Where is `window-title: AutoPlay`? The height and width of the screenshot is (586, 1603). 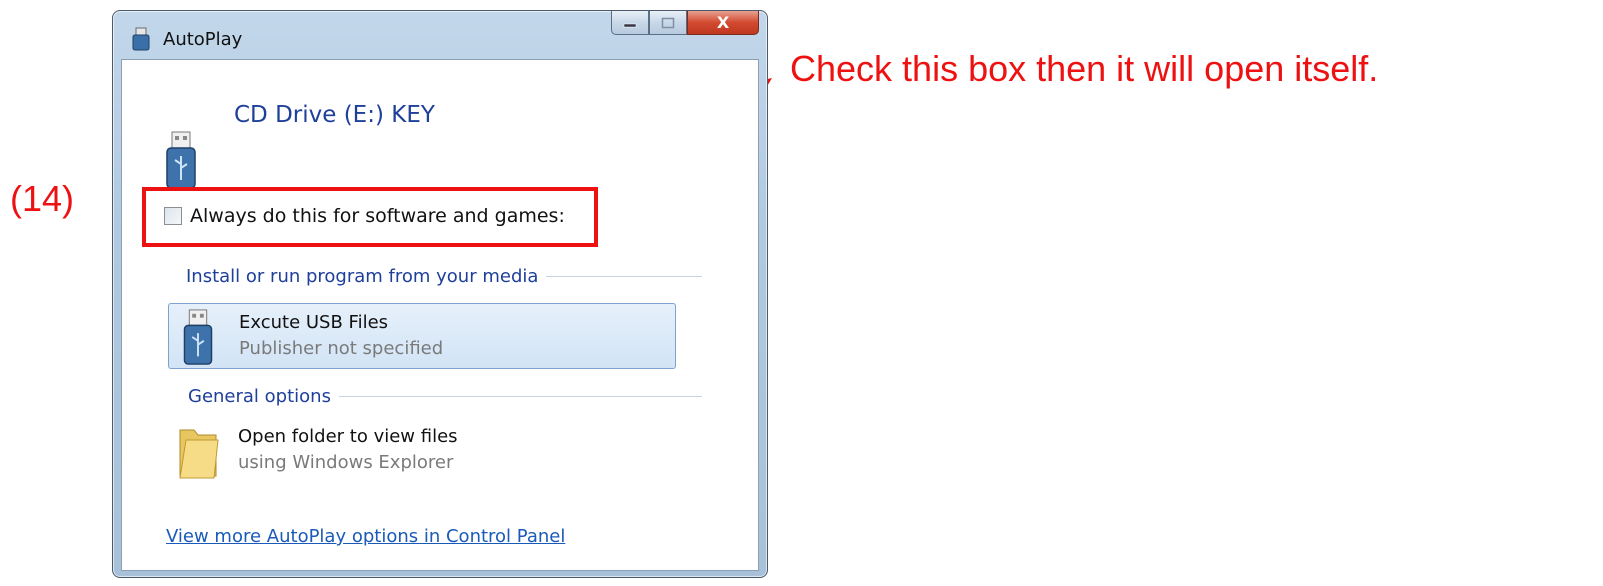
window-title: AutoPlay is located at coordinates (203, 39).